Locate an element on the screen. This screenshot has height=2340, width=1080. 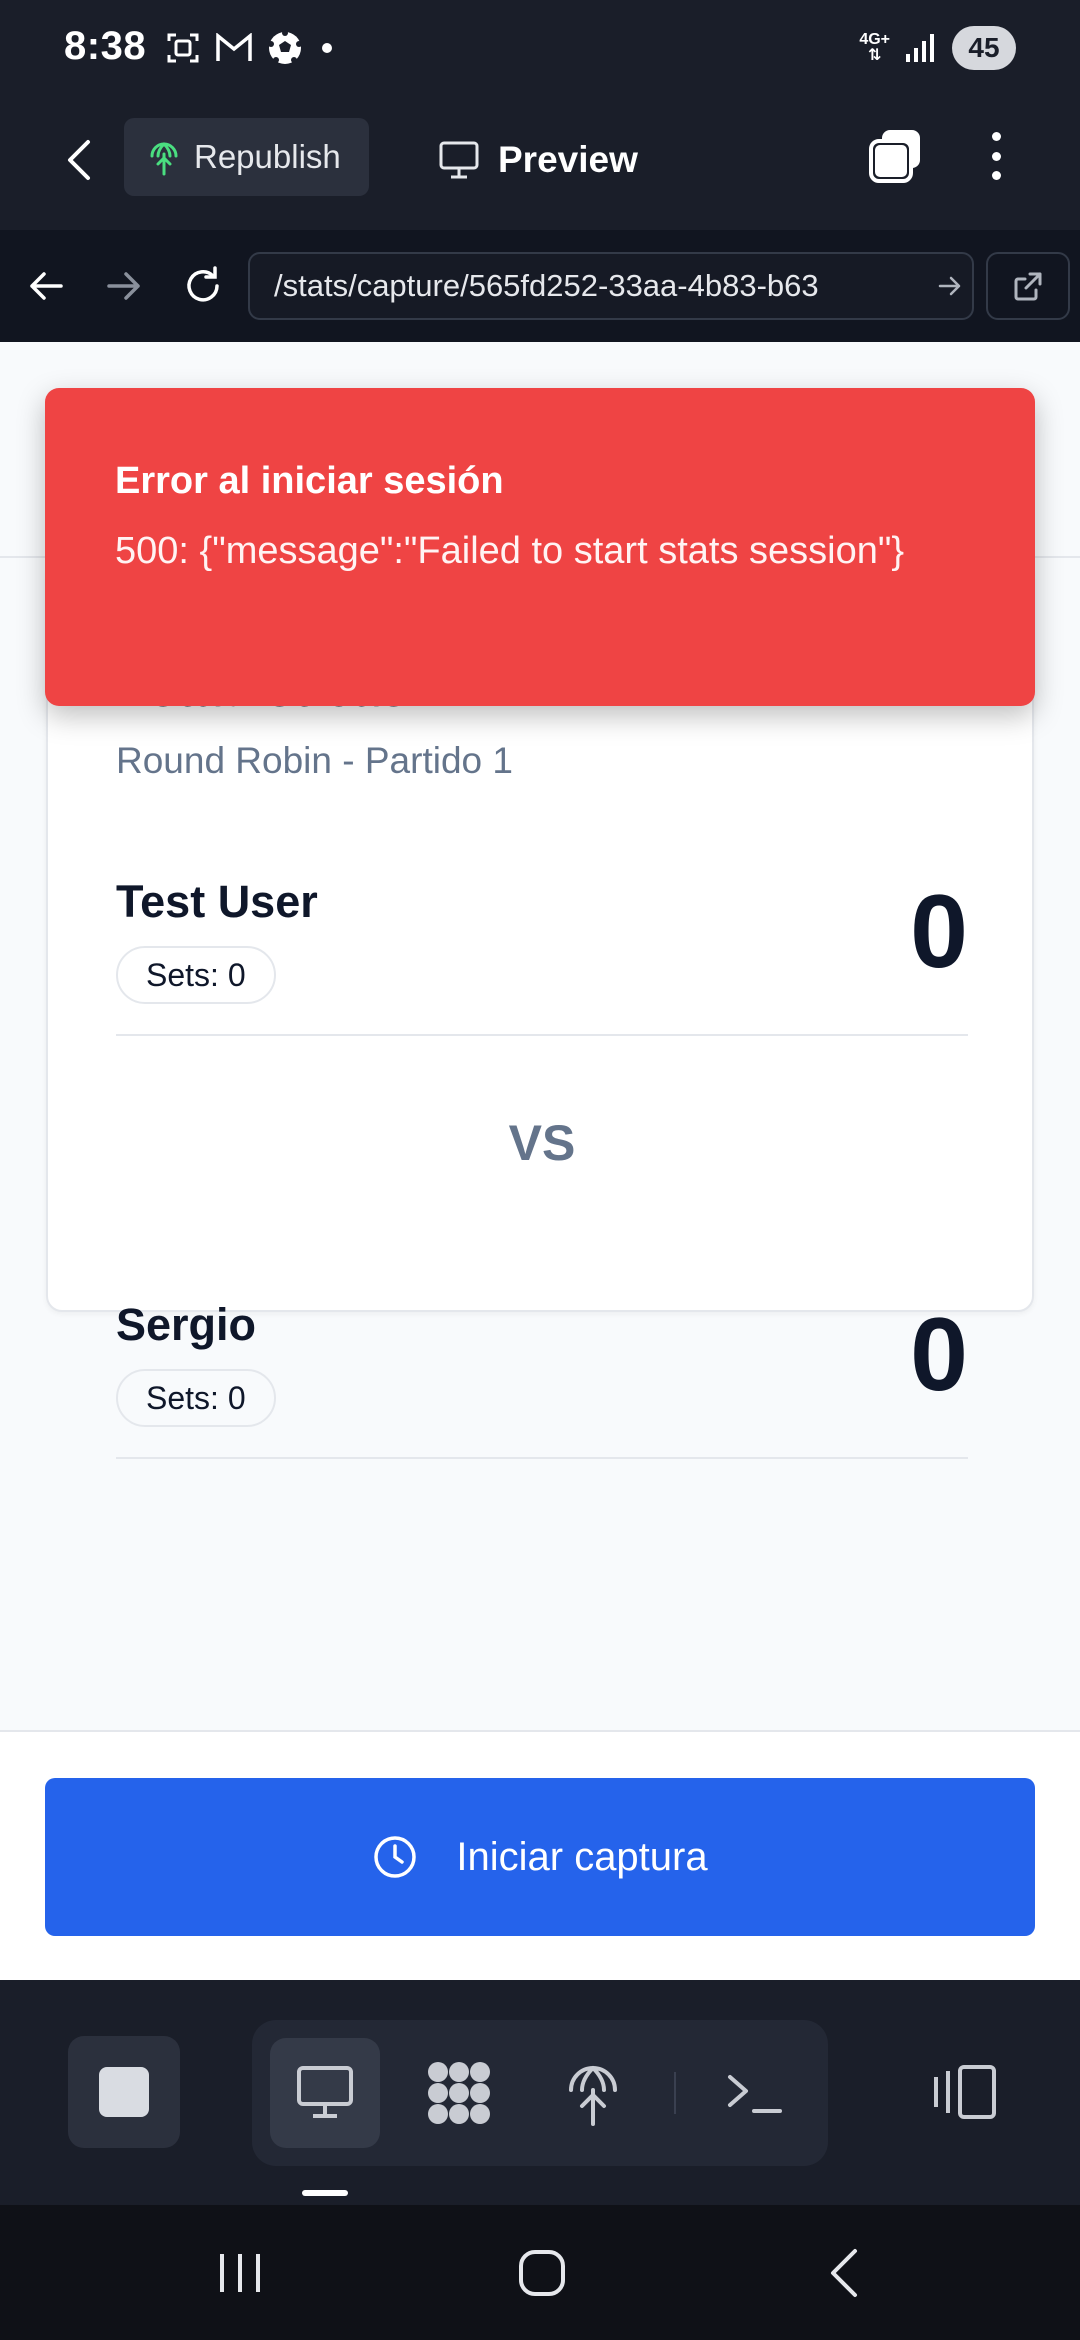
status-bar: 8:38 4G+ ⇅ 45 is located at coordinates (540, 50).